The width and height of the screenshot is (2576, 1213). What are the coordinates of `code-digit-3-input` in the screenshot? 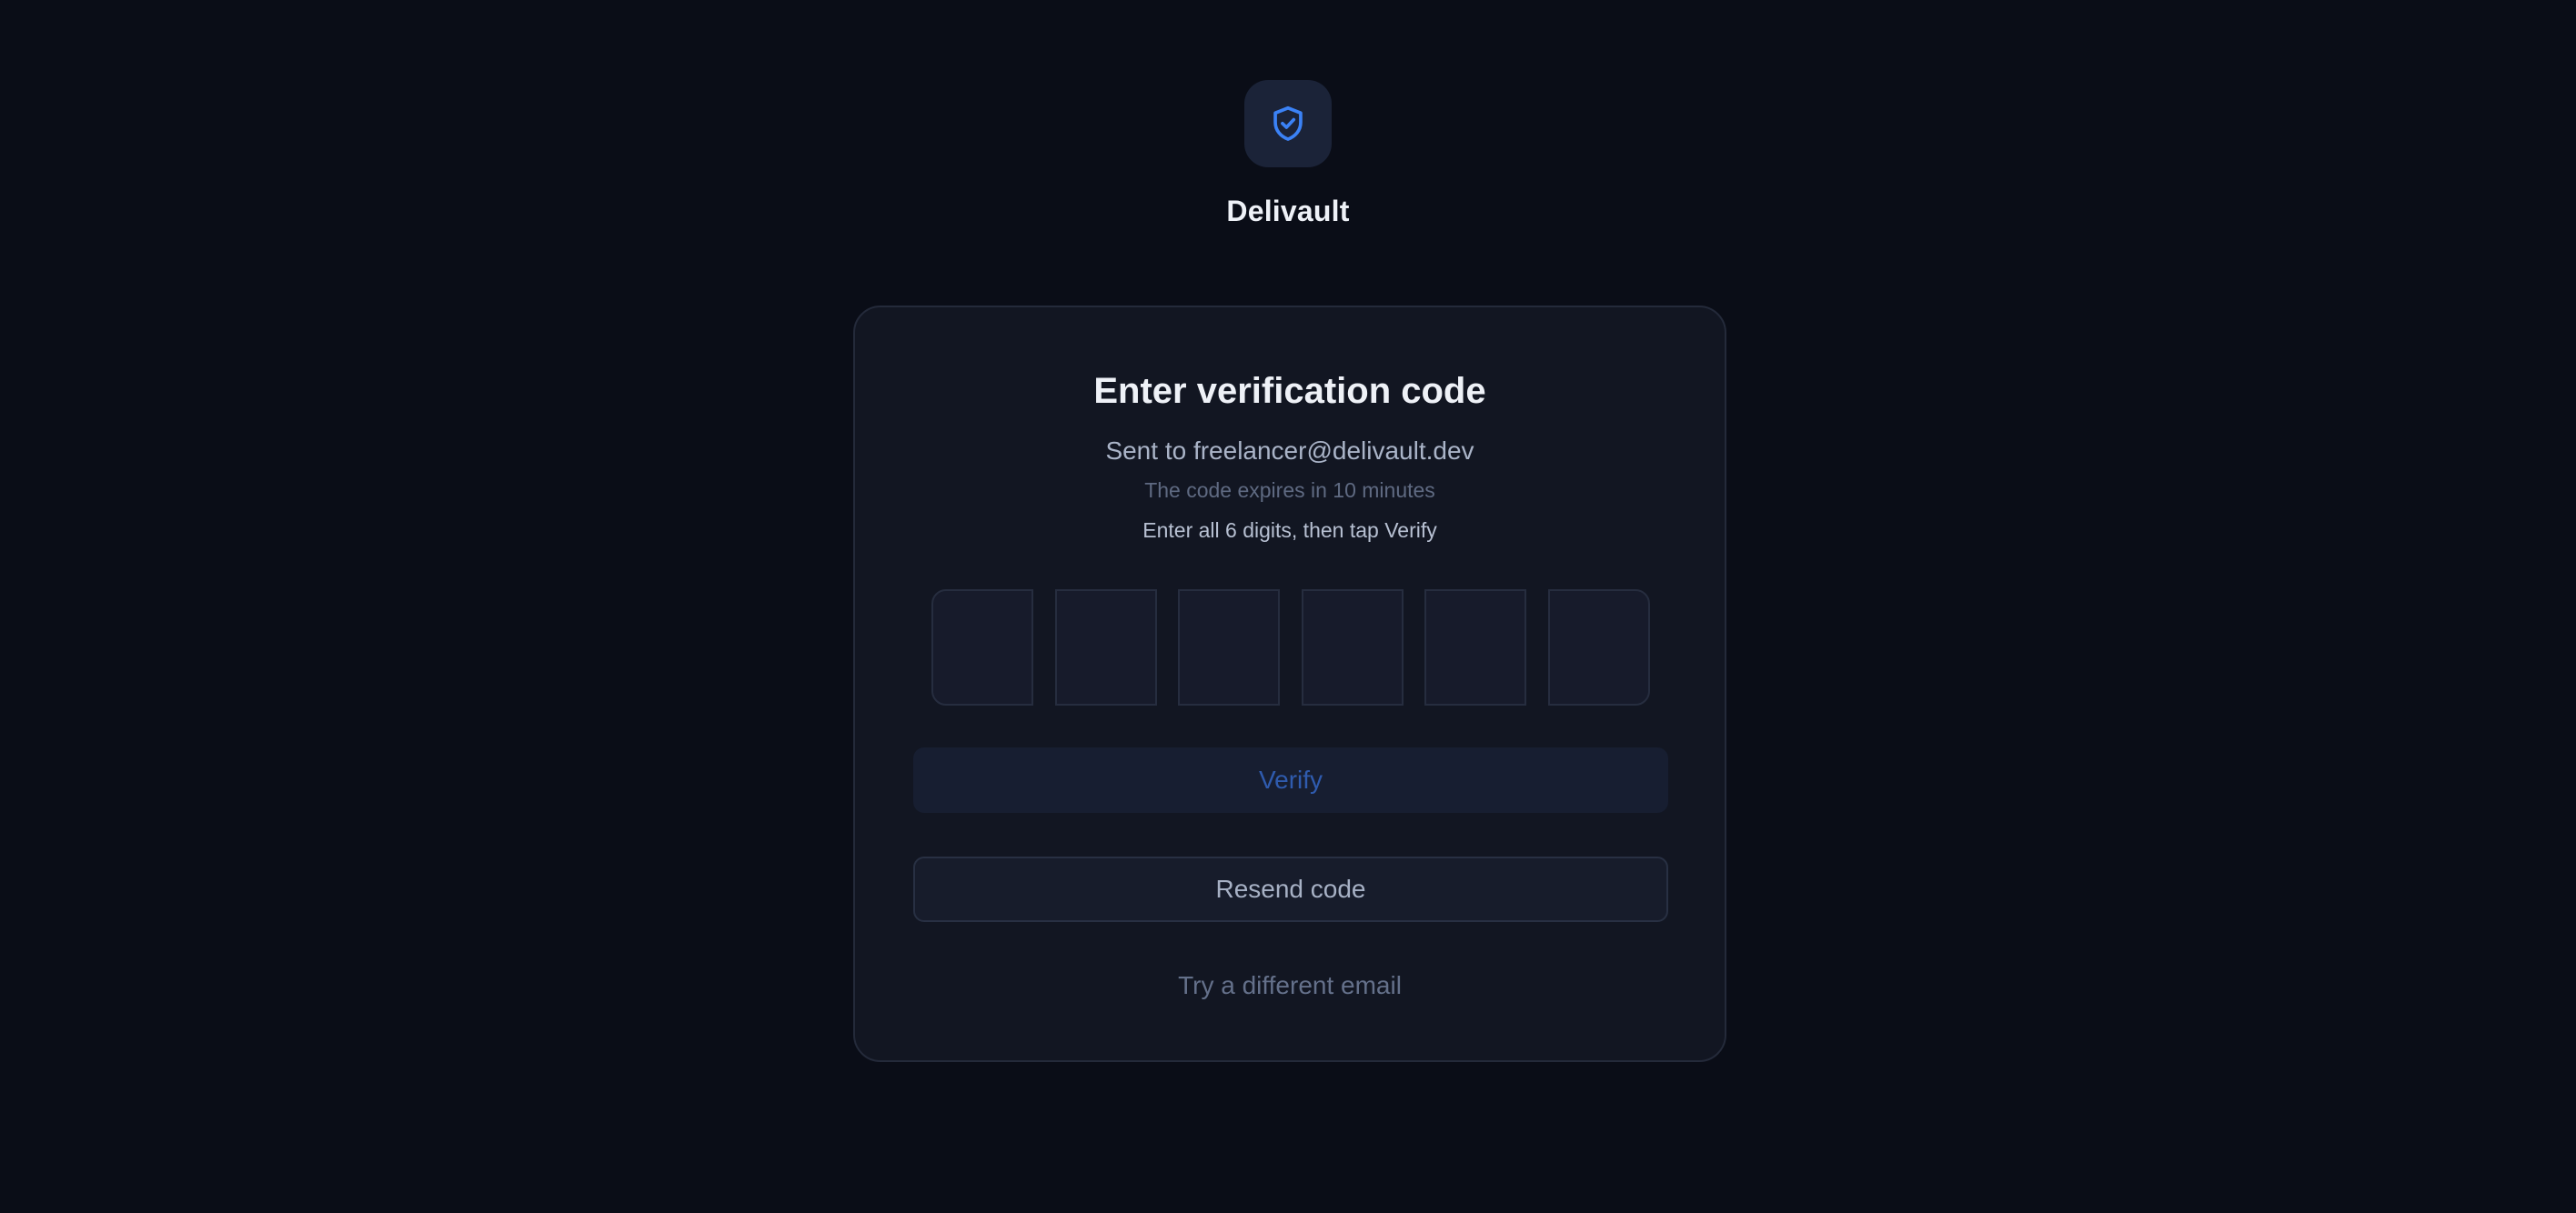 It's located at (1229, 647).